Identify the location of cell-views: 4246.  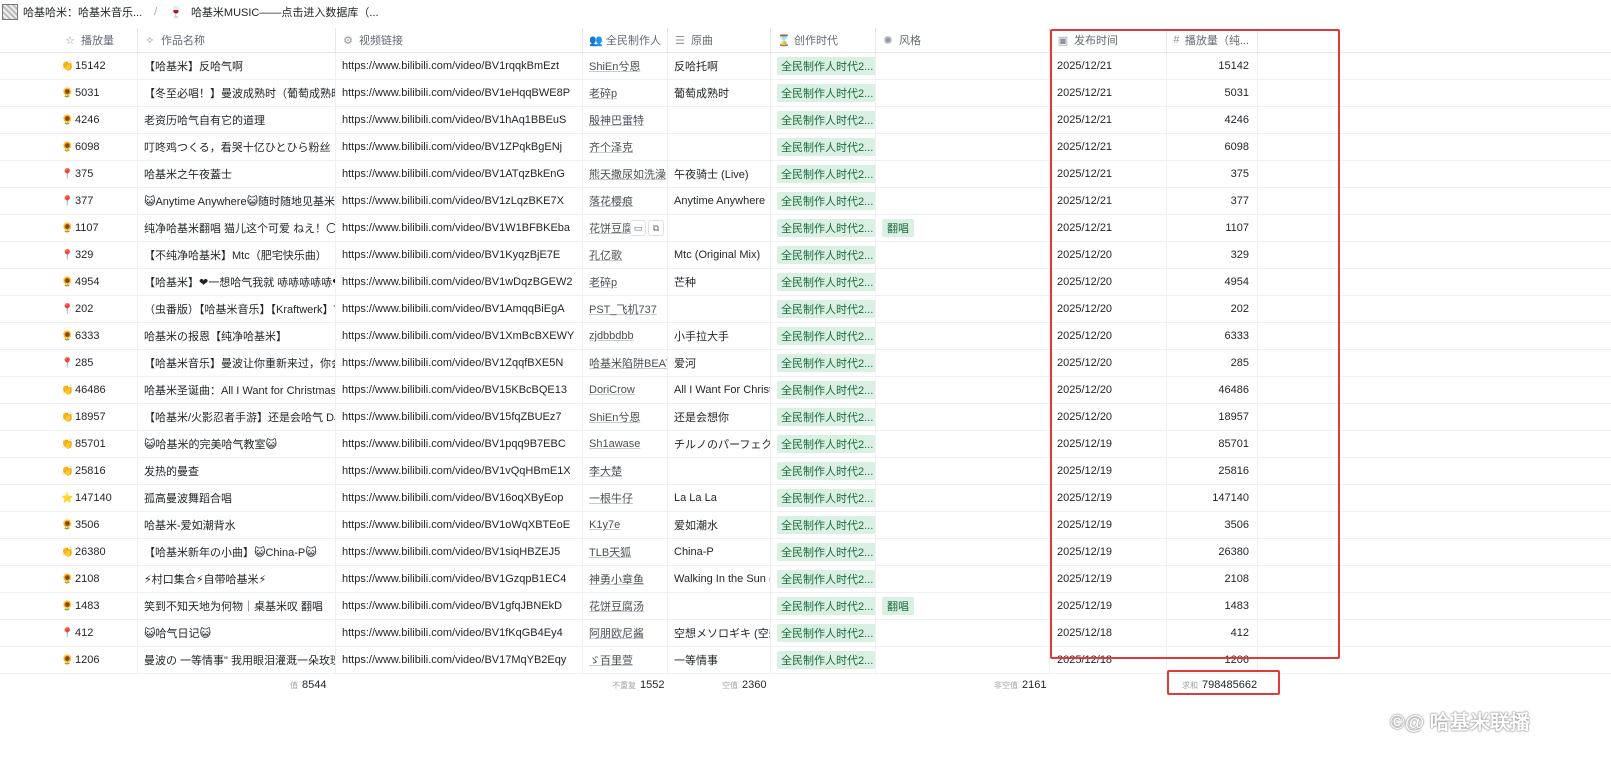
(1212, 120).